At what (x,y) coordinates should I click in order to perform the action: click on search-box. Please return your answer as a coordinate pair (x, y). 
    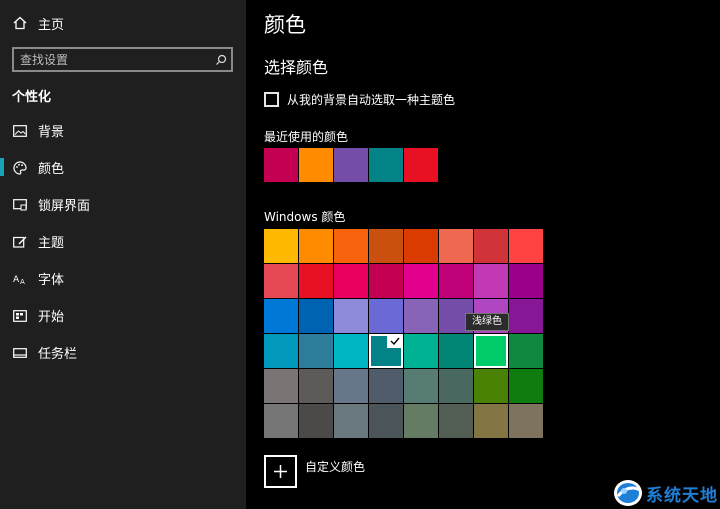
    Looking at the image, I should click on (122, 59).